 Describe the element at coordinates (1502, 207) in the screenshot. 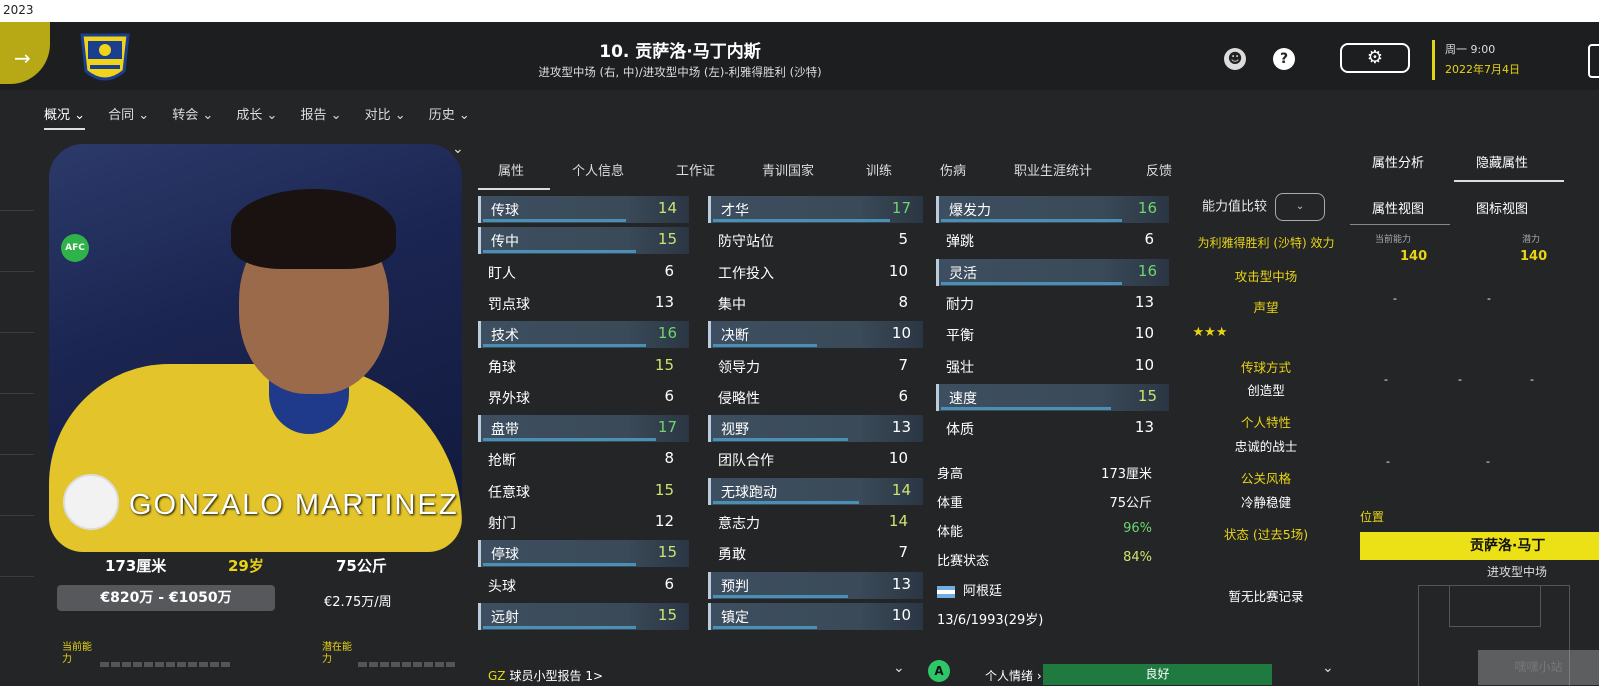

I see `icon-view-button: 图标视图` at that location.